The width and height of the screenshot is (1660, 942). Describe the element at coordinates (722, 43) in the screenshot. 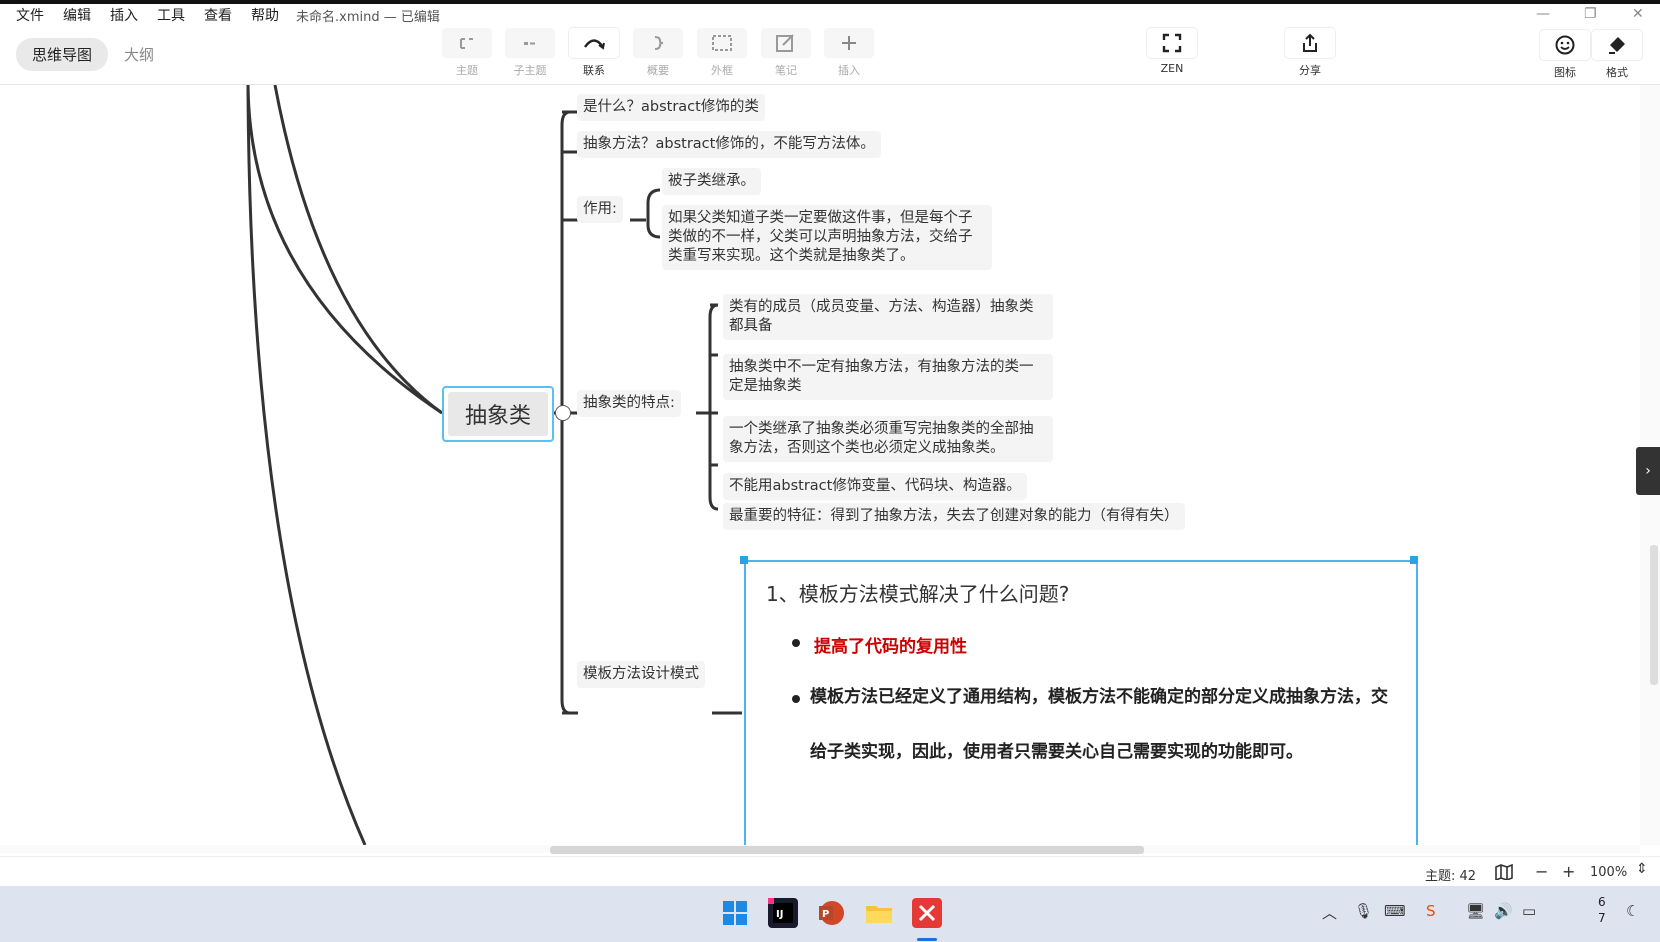

I see `boundary-icon` at that location.